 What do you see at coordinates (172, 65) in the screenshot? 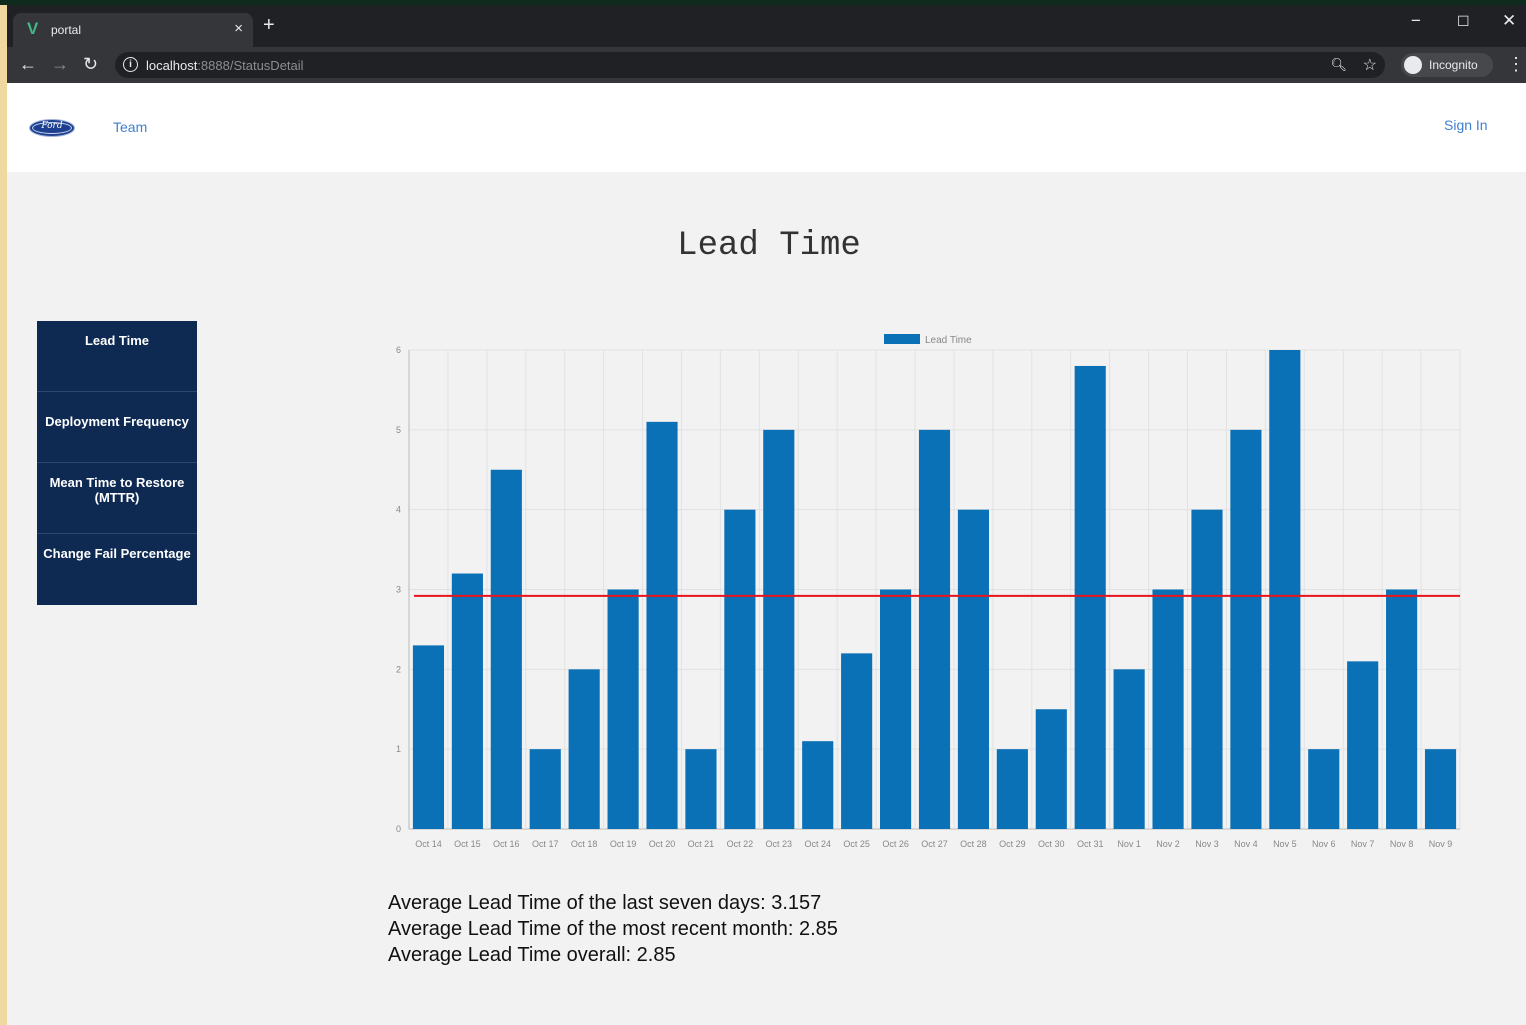
I see `url-host: localhost` at bounding box center [172, 65].